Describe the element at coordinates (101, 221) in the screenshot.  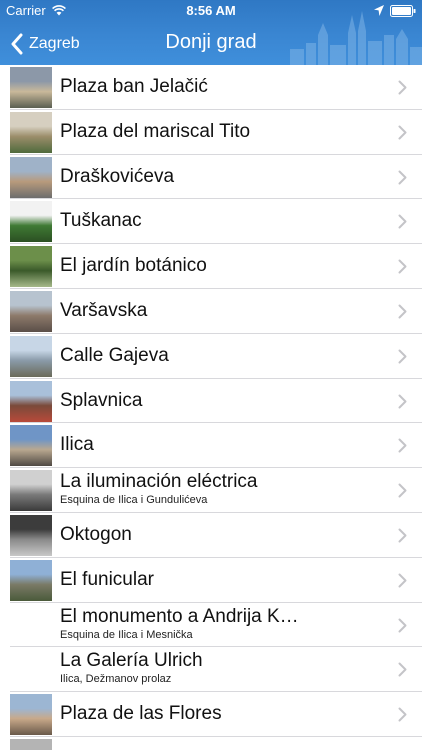
I see `list-item-title: Tuškanac` at that location.